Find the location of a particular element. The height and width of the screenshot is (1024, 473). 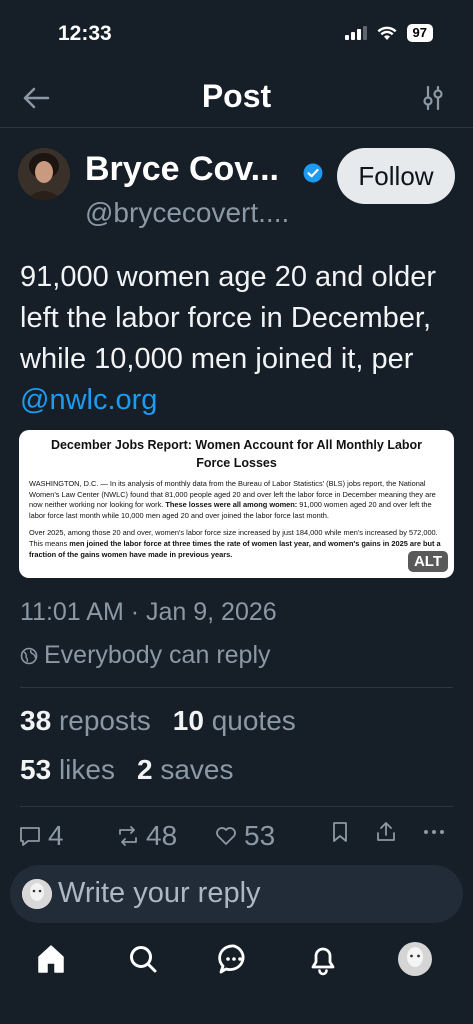

like-button: 53 is located at coordinates (244, 836).